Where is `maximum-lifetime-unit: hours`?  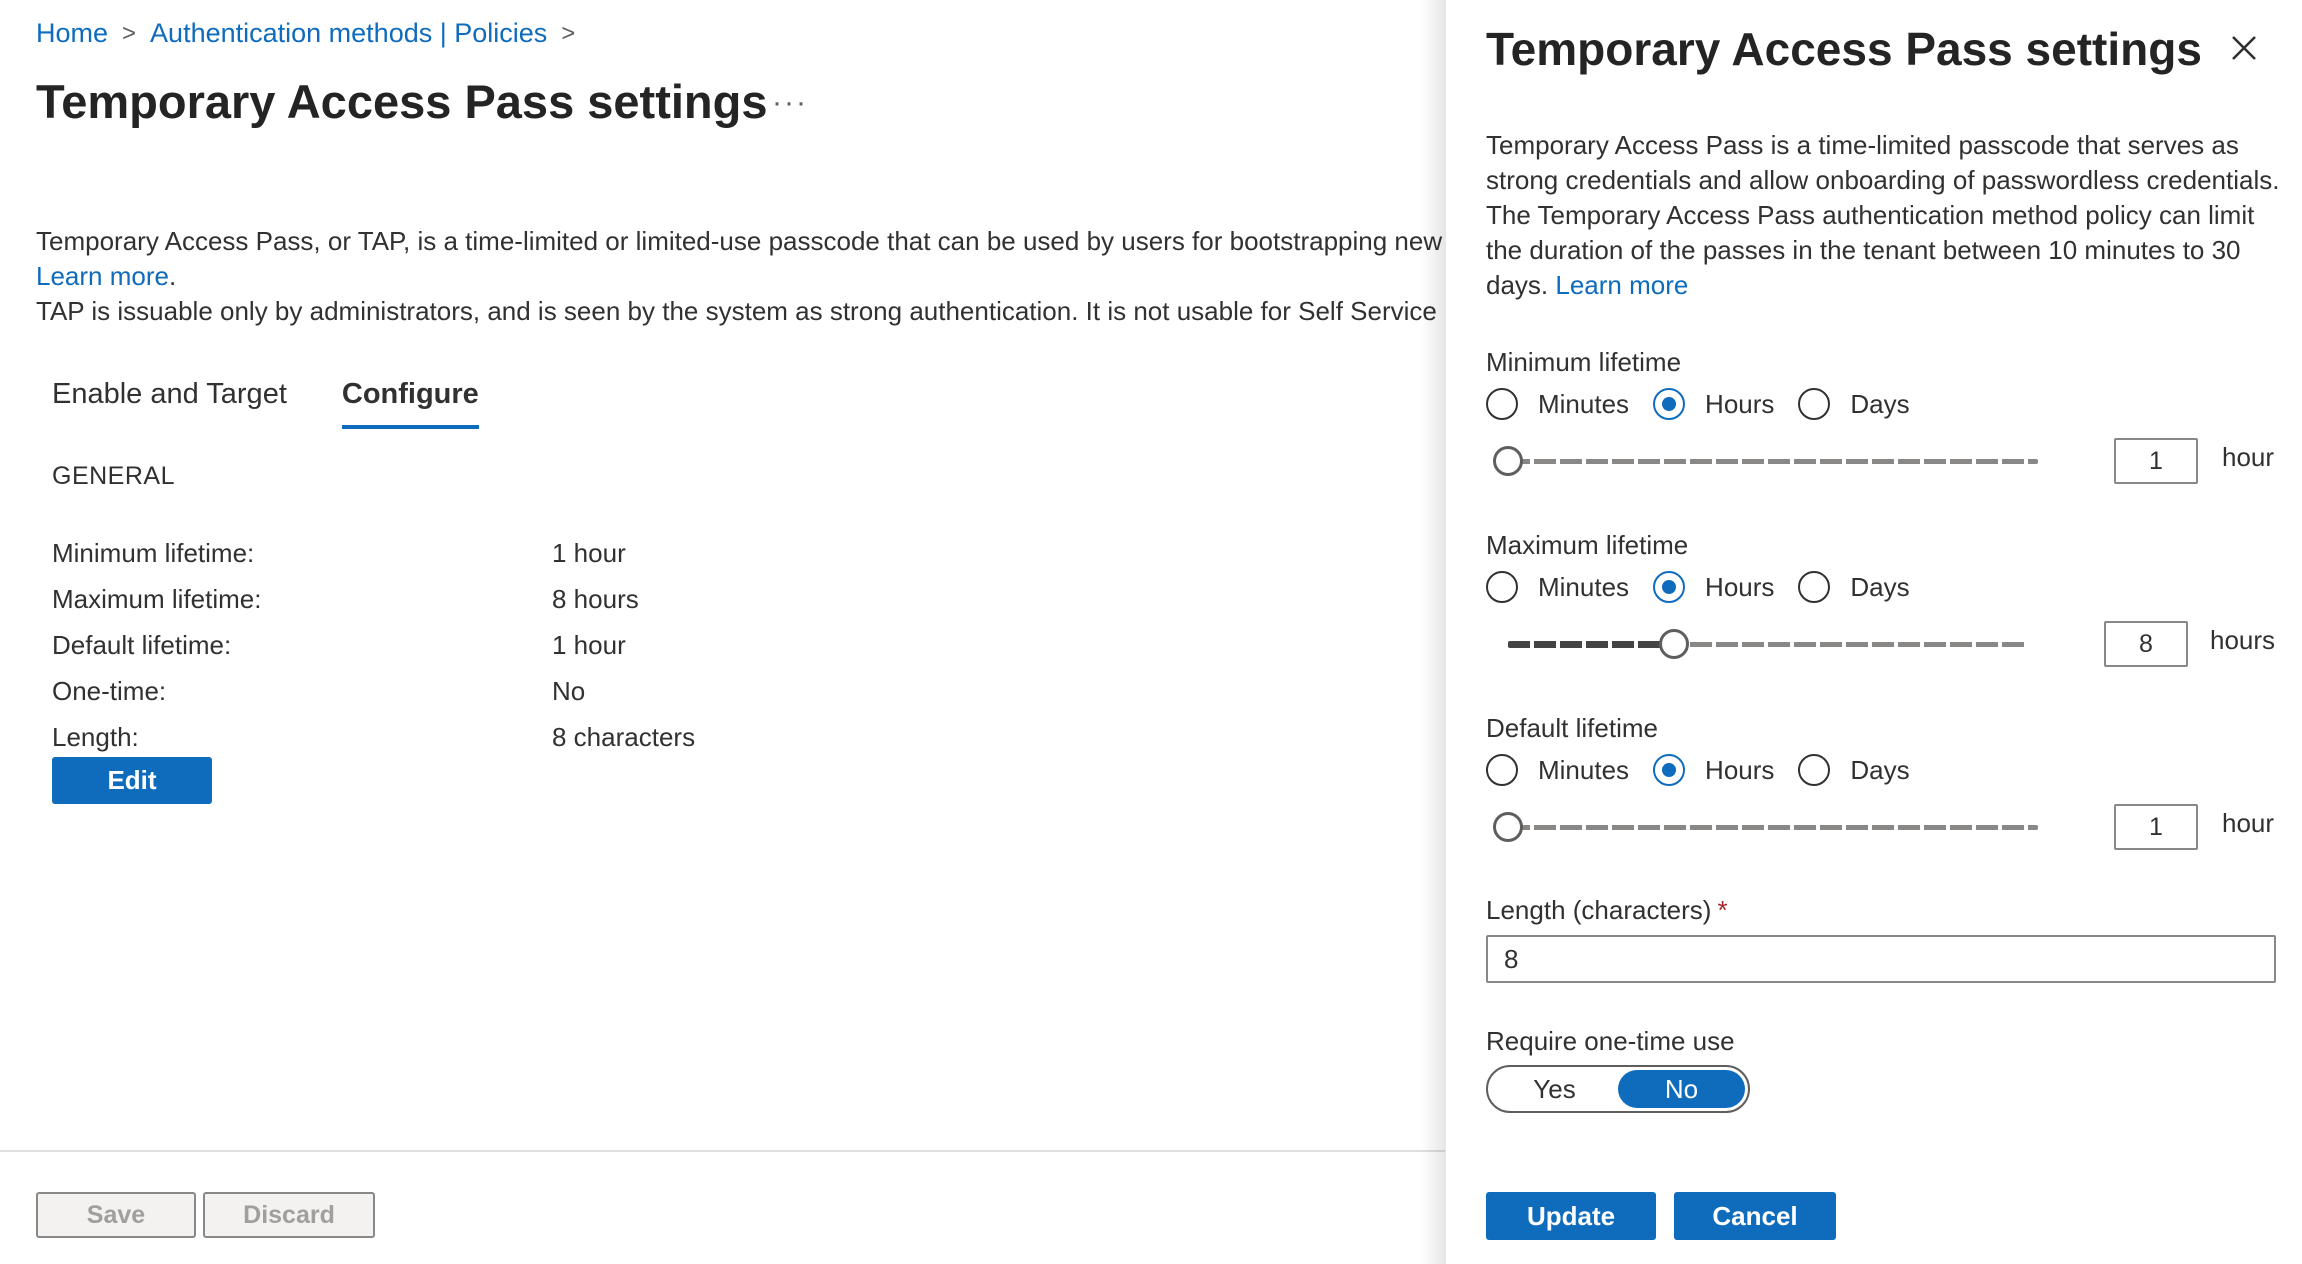
maximum-lifetime-unit: hours is located at coordinates (2243, 640).